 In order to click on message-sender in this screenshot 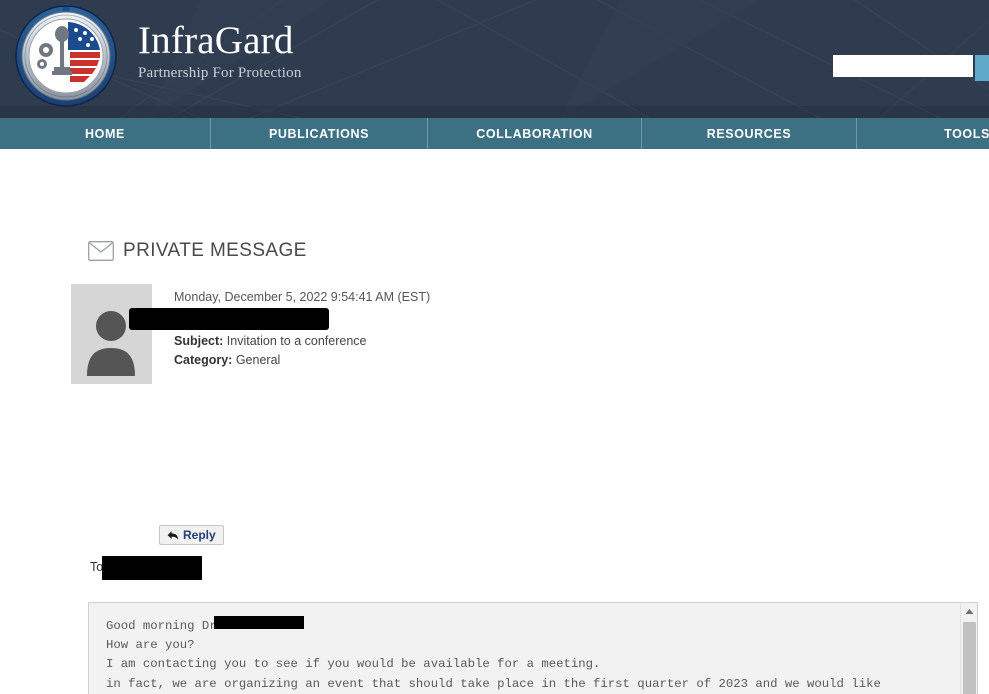, I will do `click(279, 319)`.